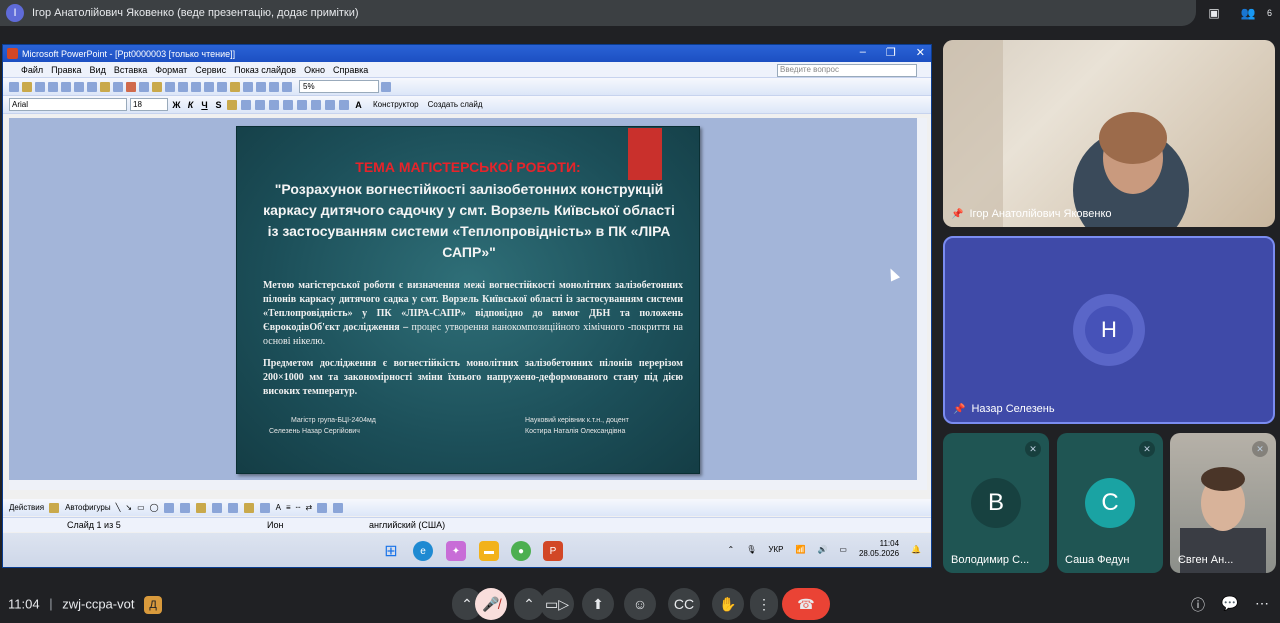  I want to click on tables-borders-icon, so click(235, 86).